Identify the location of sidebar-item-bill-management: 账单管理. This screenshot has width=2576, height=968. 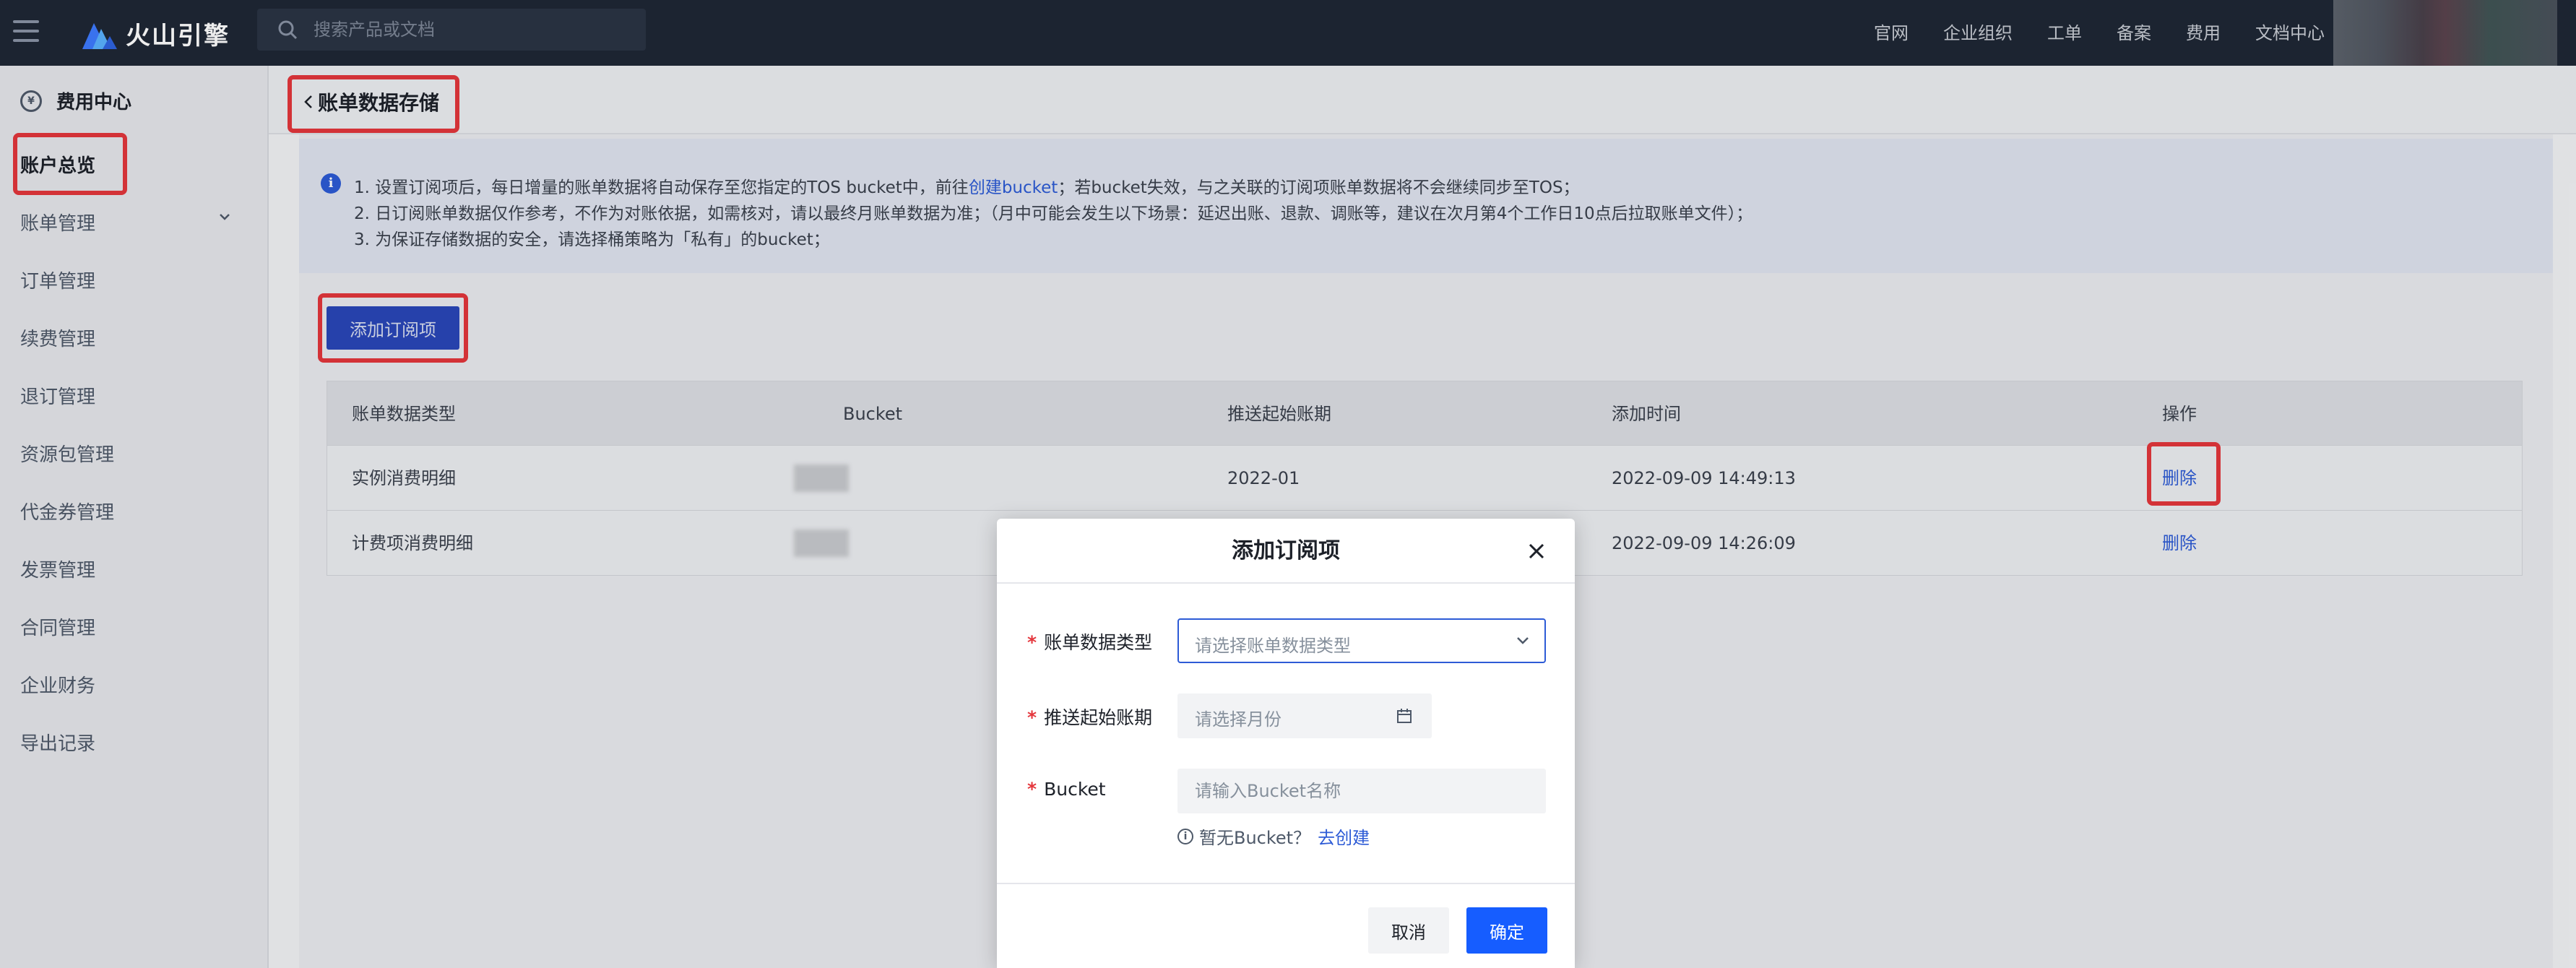
(58, 222).